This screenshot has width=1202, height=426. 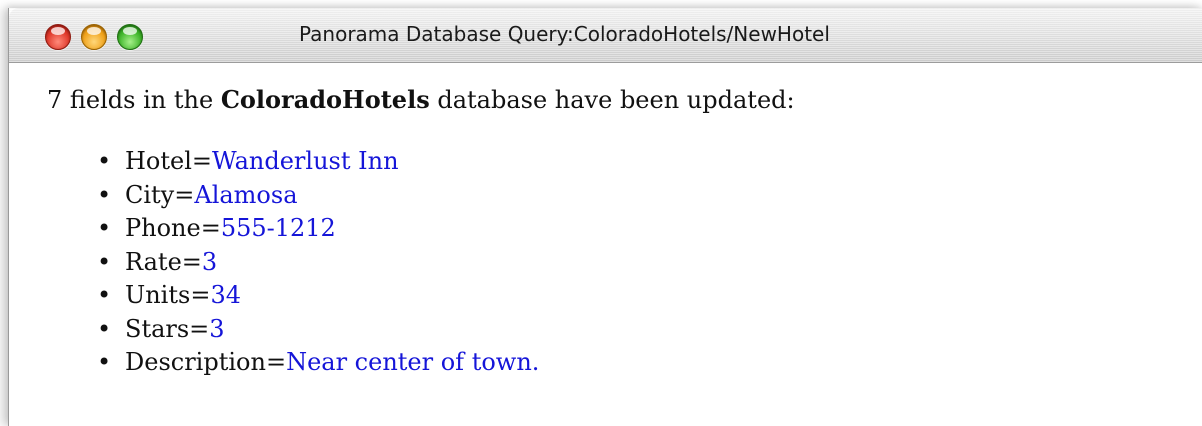 I want to click on field-name: Hotel=, so click(x=169, y=161).